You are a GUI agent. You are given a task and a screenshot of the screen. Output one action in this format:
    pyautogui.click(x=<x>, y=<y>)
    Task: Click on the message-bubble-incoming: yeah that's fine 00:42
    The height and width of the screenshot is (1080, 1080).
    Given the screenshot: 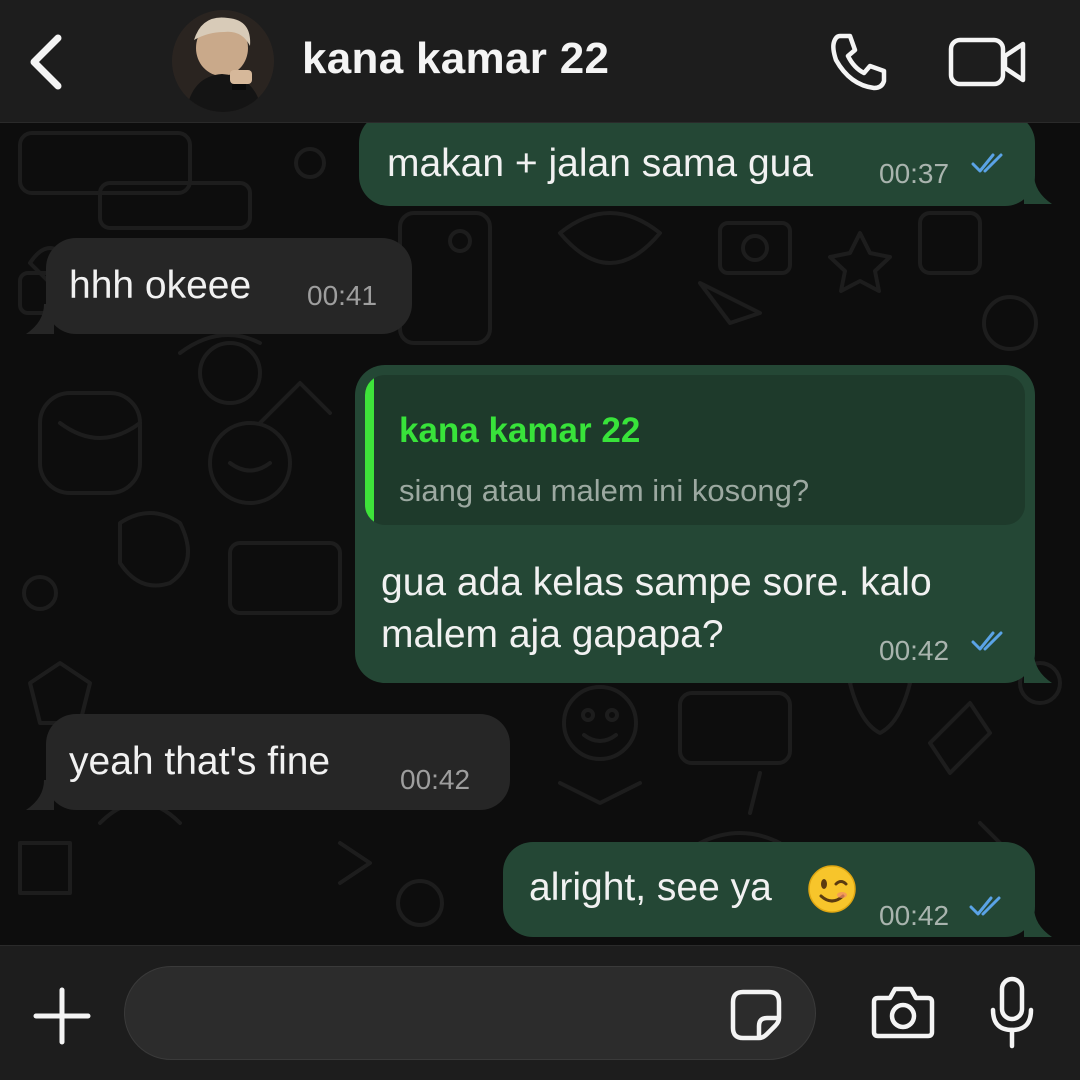 What is the action you would take?
    pyautogui.click(x=278, y=762)
    